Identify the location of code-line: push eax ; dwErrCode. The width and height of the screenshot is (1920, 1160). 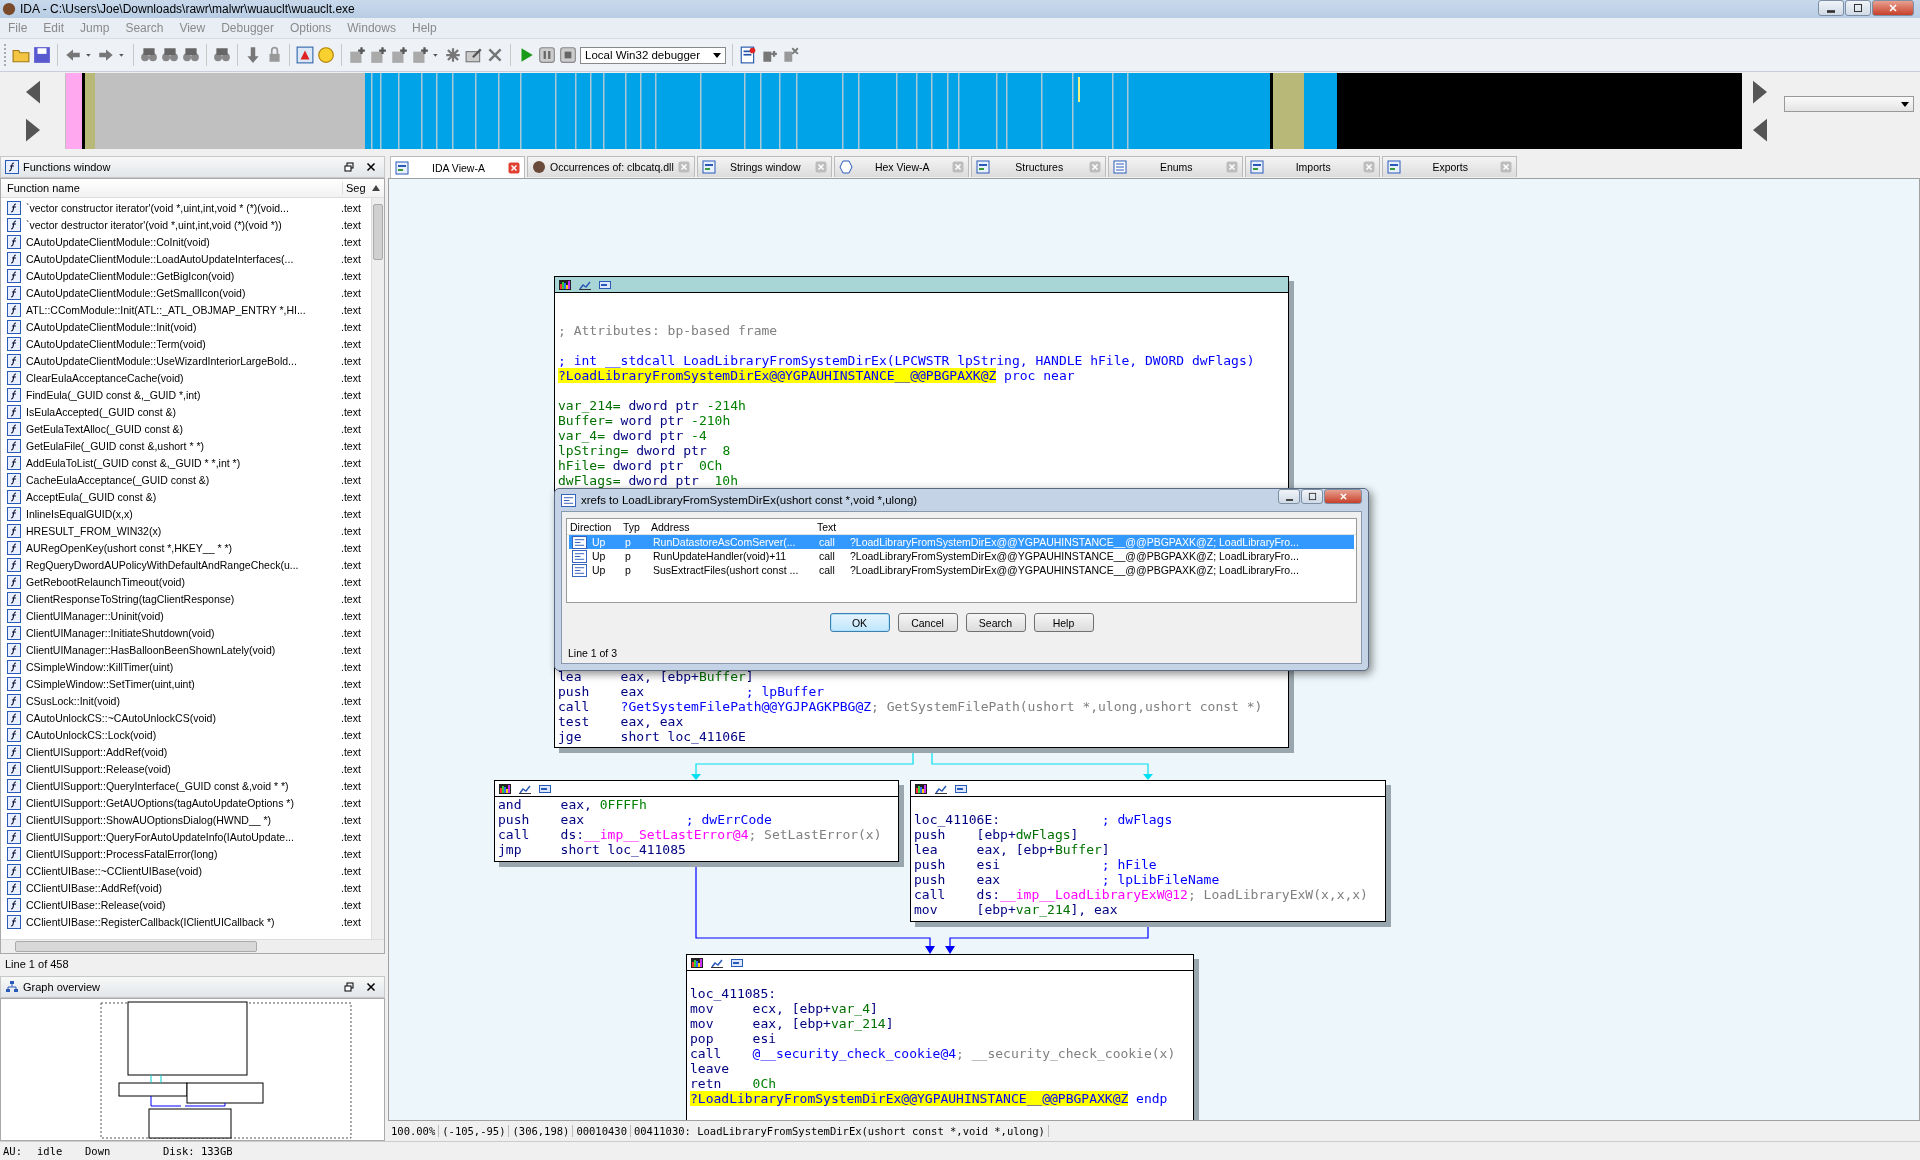
(635, 819).